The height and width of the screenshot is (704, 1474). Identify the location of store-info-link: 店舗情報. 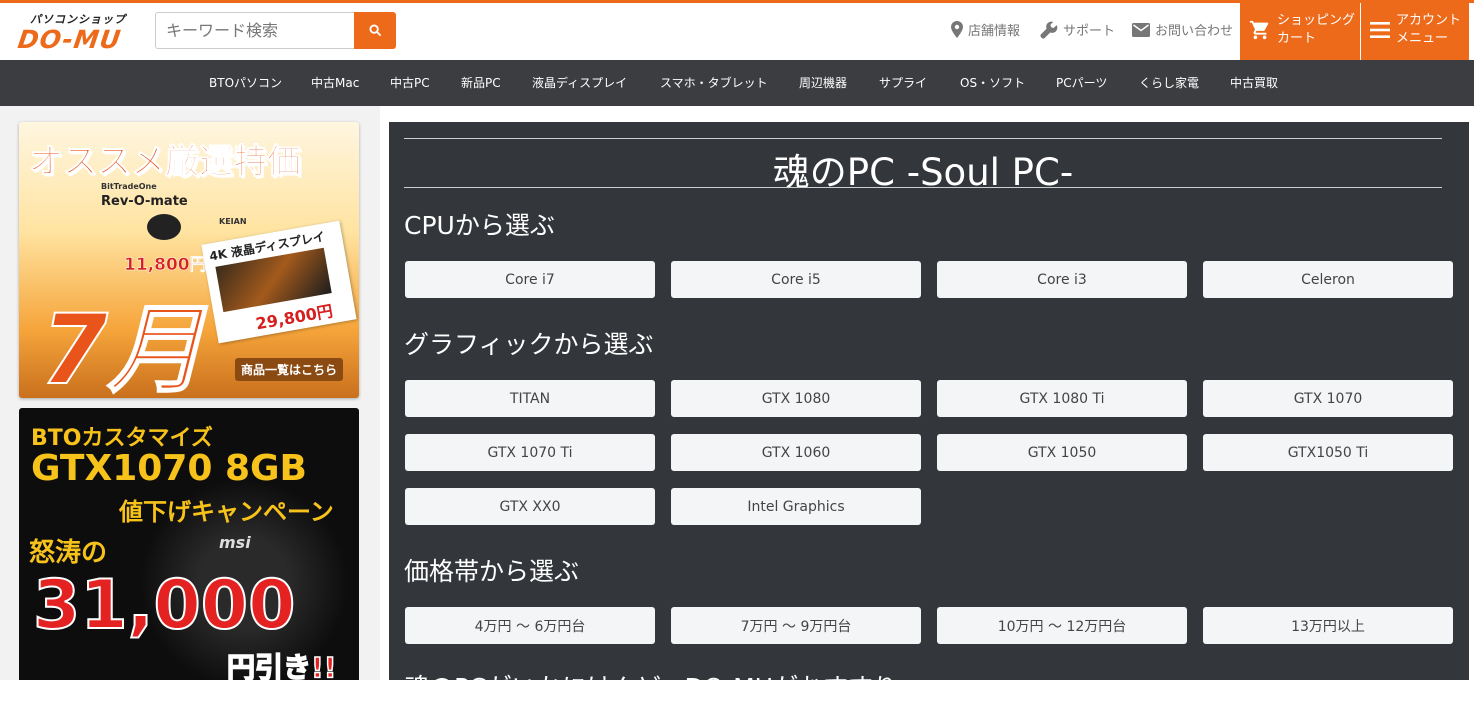
(985, 29).